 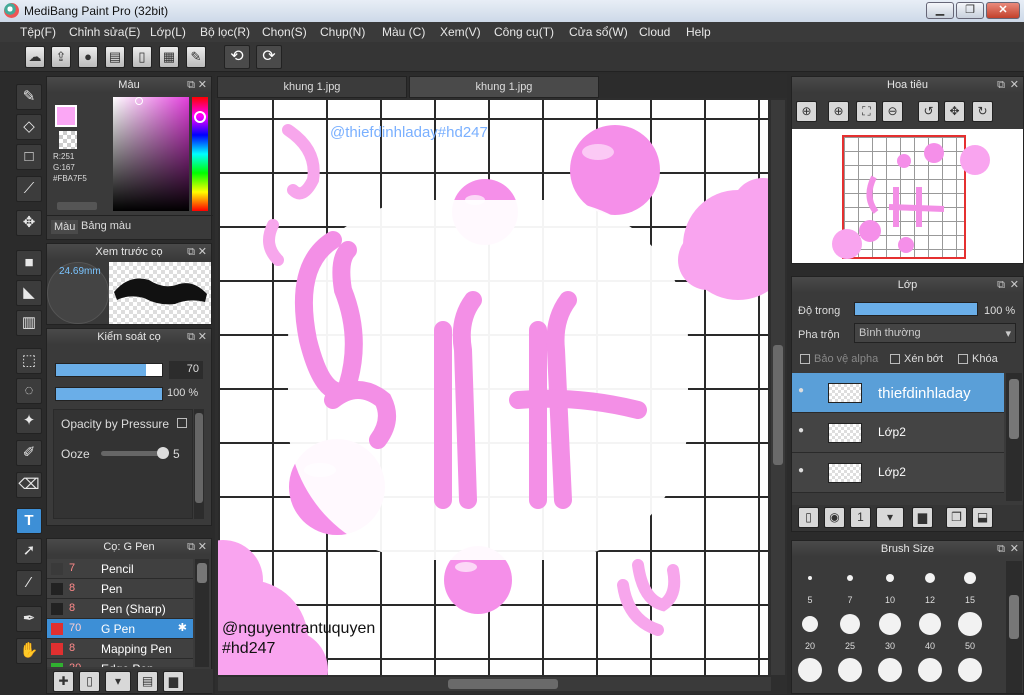 I want to click on close-button: ✕, so click(x=1003, y=10).